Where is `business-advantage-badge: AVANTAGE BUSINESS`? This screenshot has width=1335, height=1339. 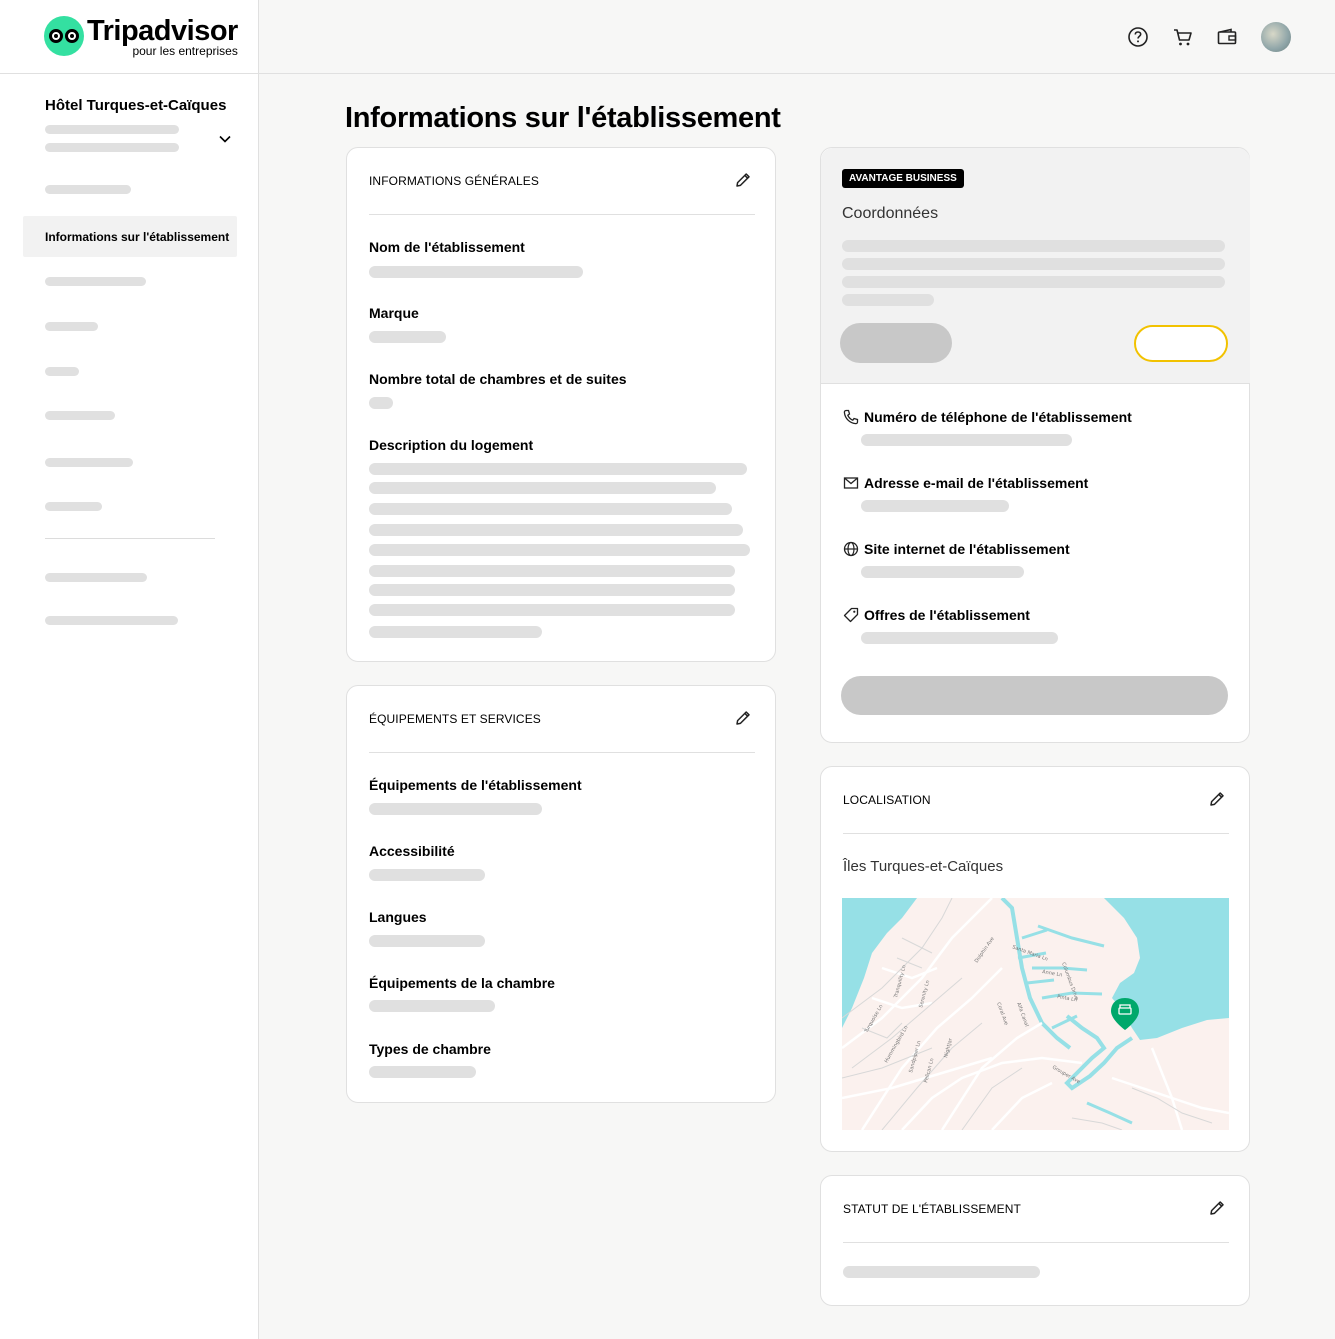
business-advantage-badge: AVANTAGE BUSINESS is located at coordinates (903, 178).